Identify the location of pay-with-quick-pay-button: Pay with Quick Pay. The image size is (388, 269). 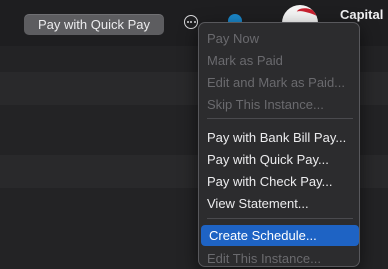
(94, 24).